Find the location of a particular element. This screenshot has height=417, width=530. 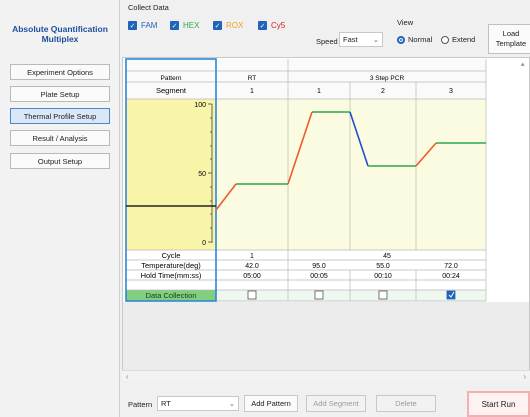

cycle-value: 45 is located at coordinates (387, 256).